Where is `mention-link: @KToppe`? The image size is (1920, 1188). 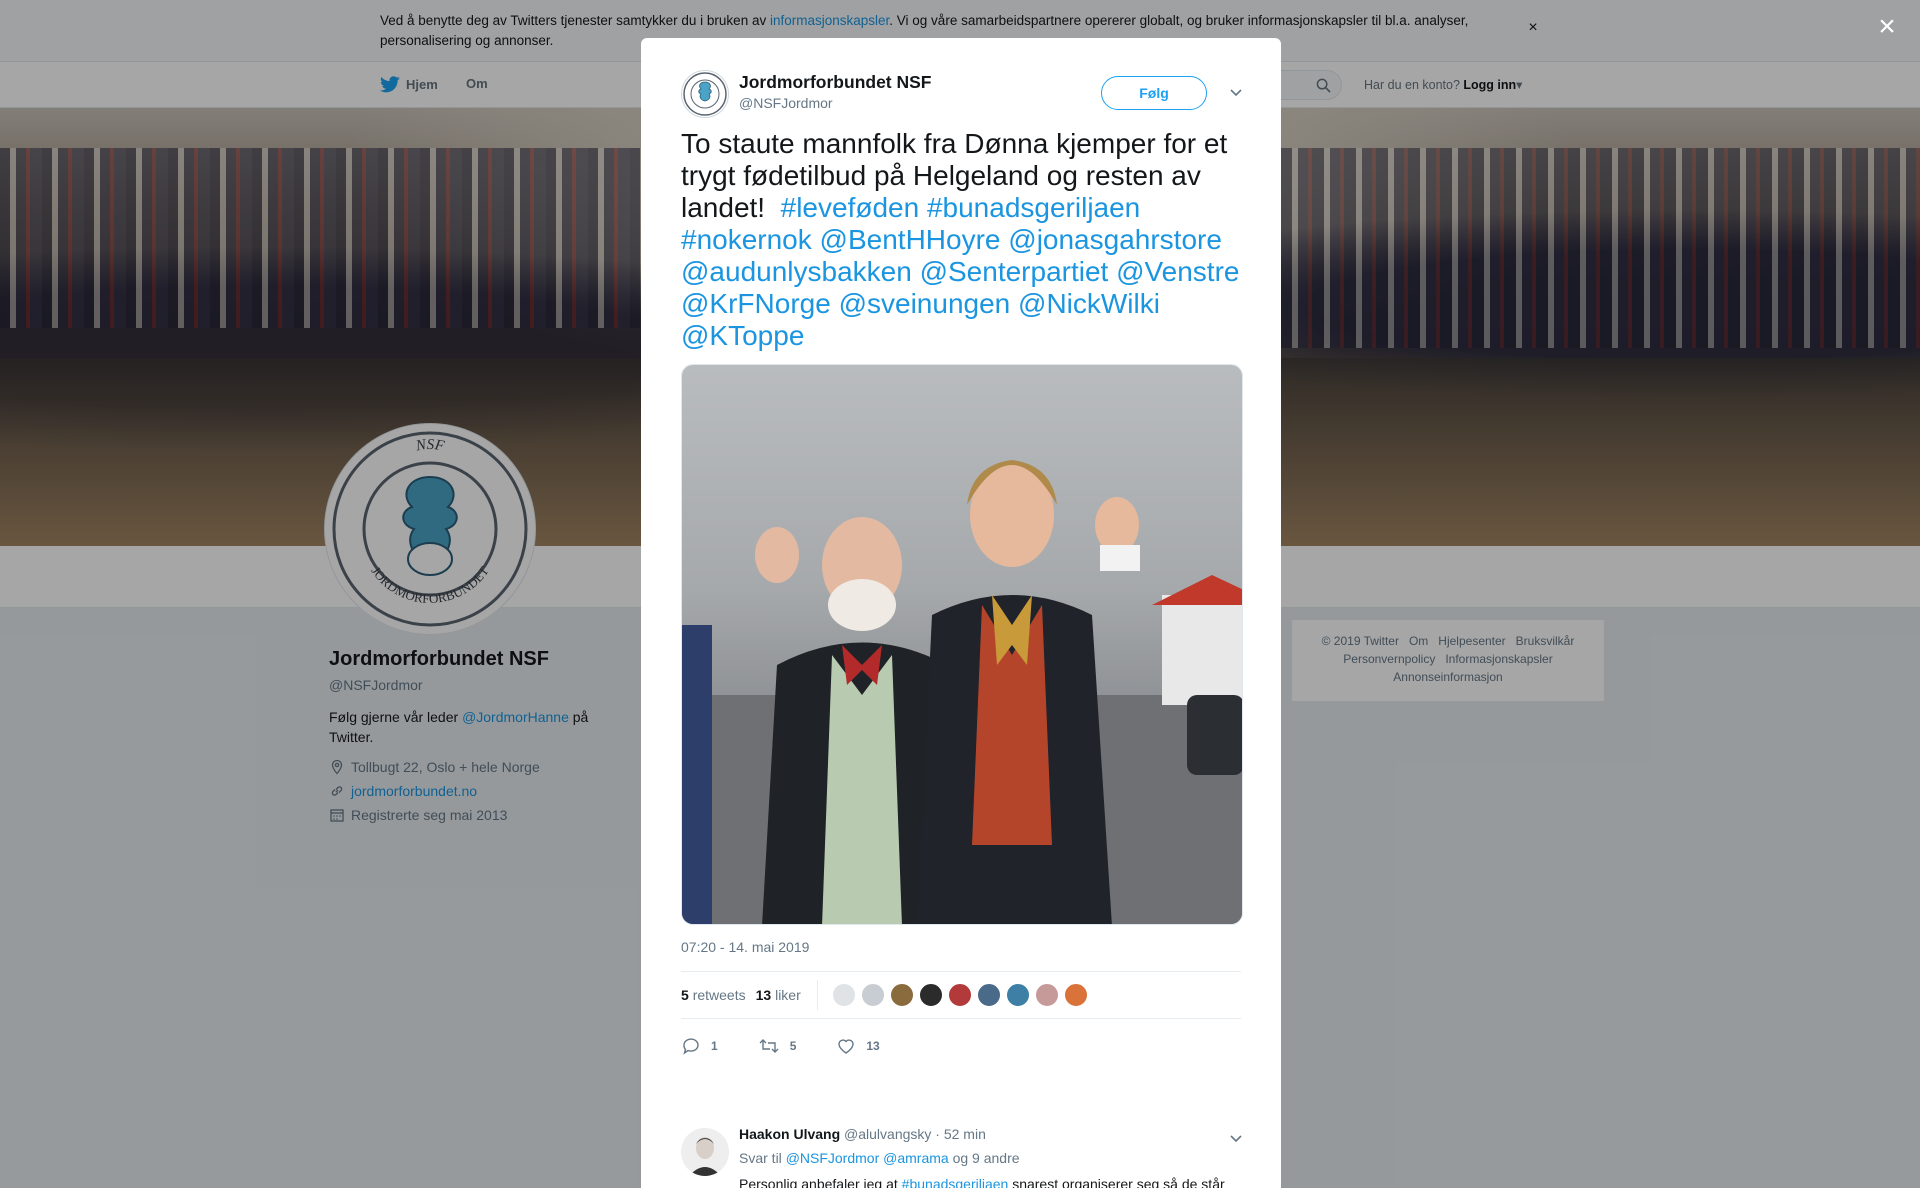 mention-link: @KToppe is located at coordinates (742, 335).